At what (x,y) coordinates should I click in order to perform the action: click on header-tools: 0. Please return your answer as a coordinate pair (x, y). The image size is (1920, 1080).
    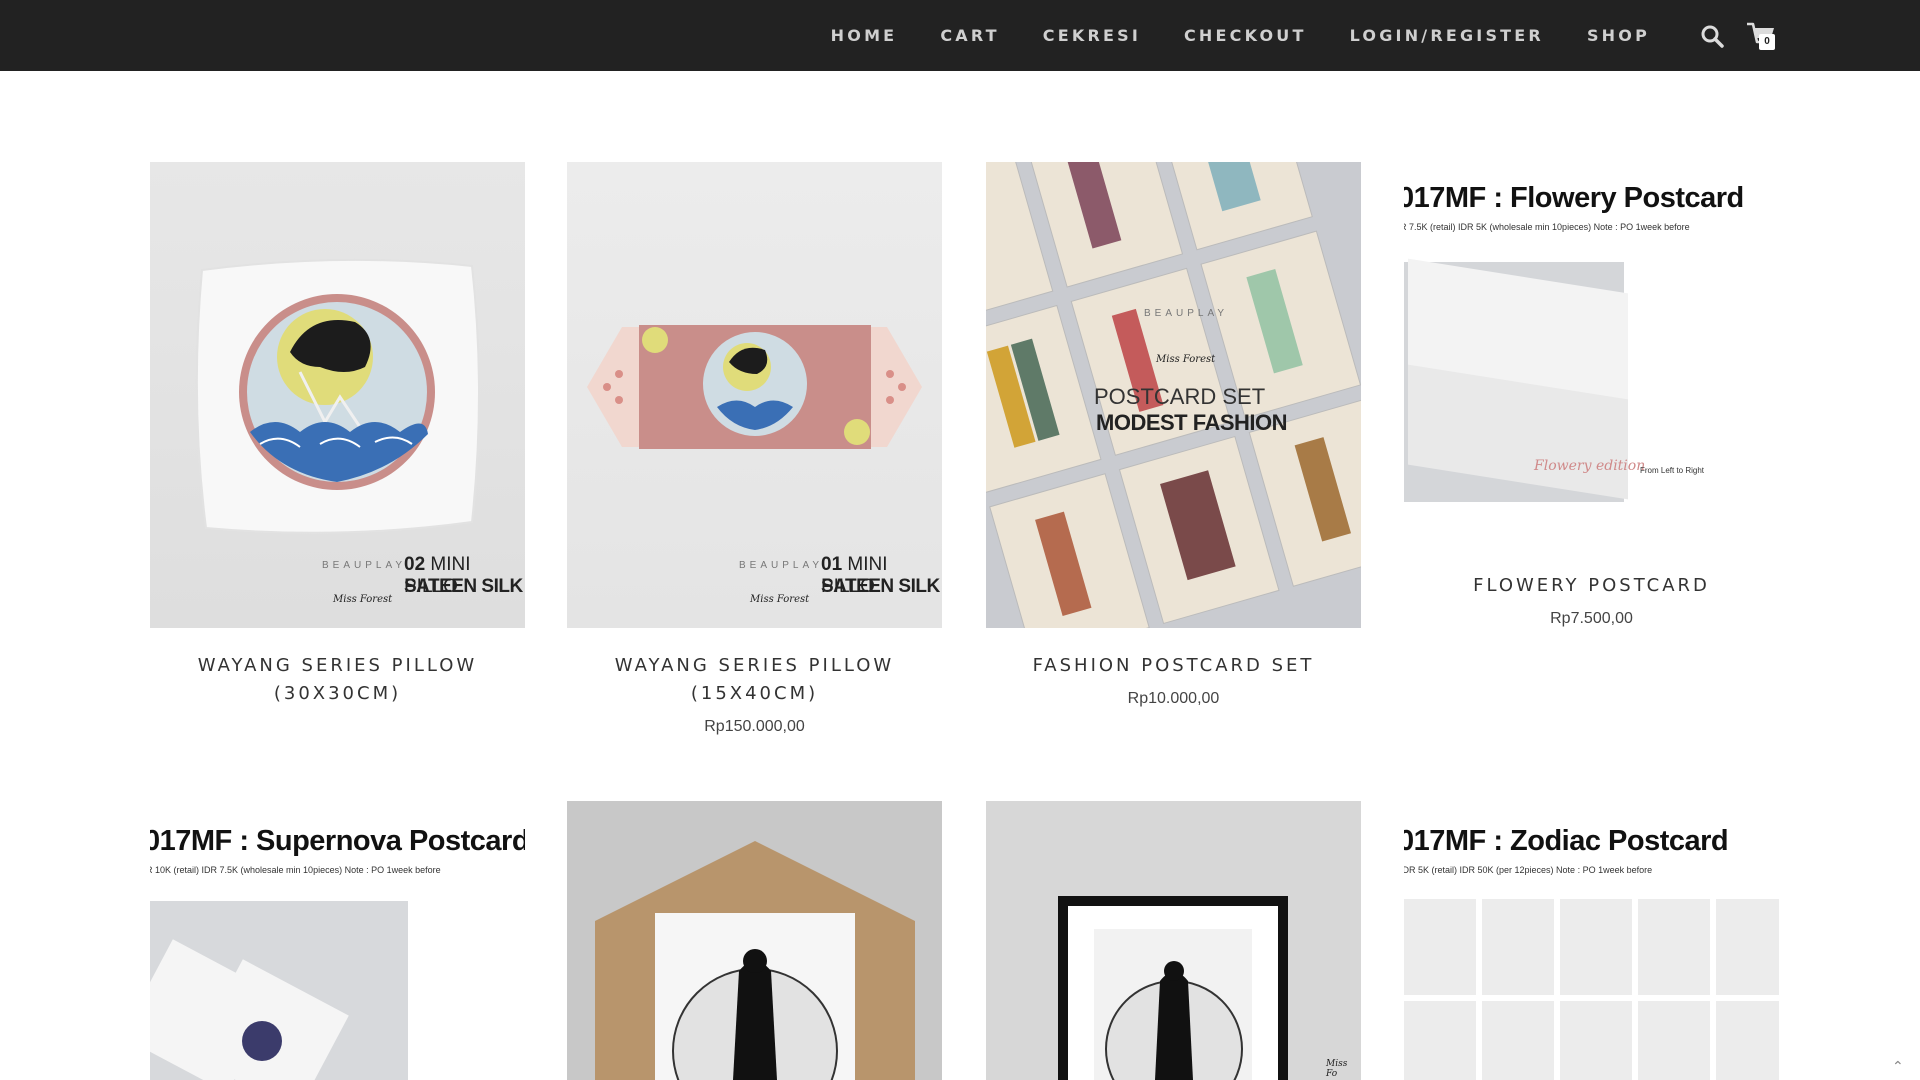
    Looking at the image, I should click on (1737, 36).